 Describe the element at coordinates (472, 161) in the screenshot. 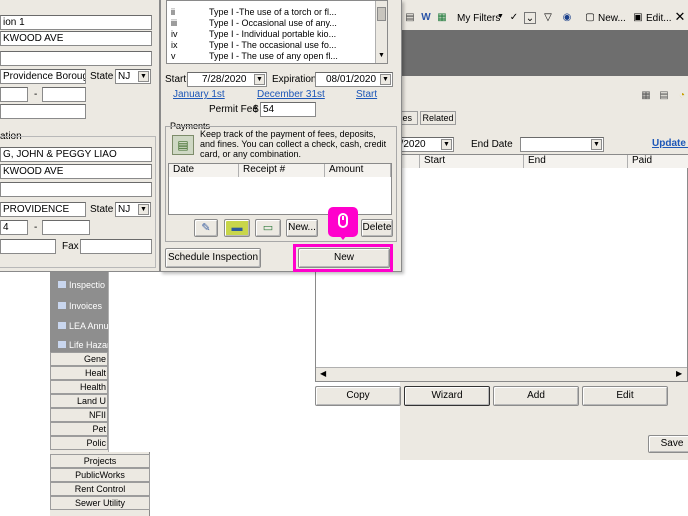

I see `grid-col-start: Start` at that location.